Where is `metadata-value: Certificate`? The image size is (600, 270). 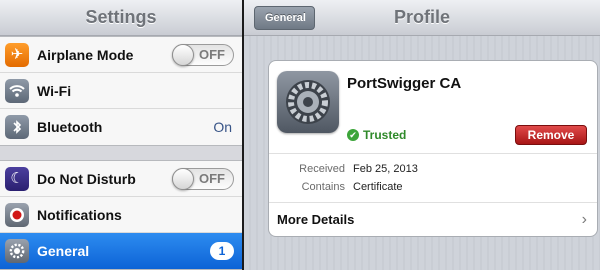 metadata-value: Certificate is located at coordinates (378, 187).